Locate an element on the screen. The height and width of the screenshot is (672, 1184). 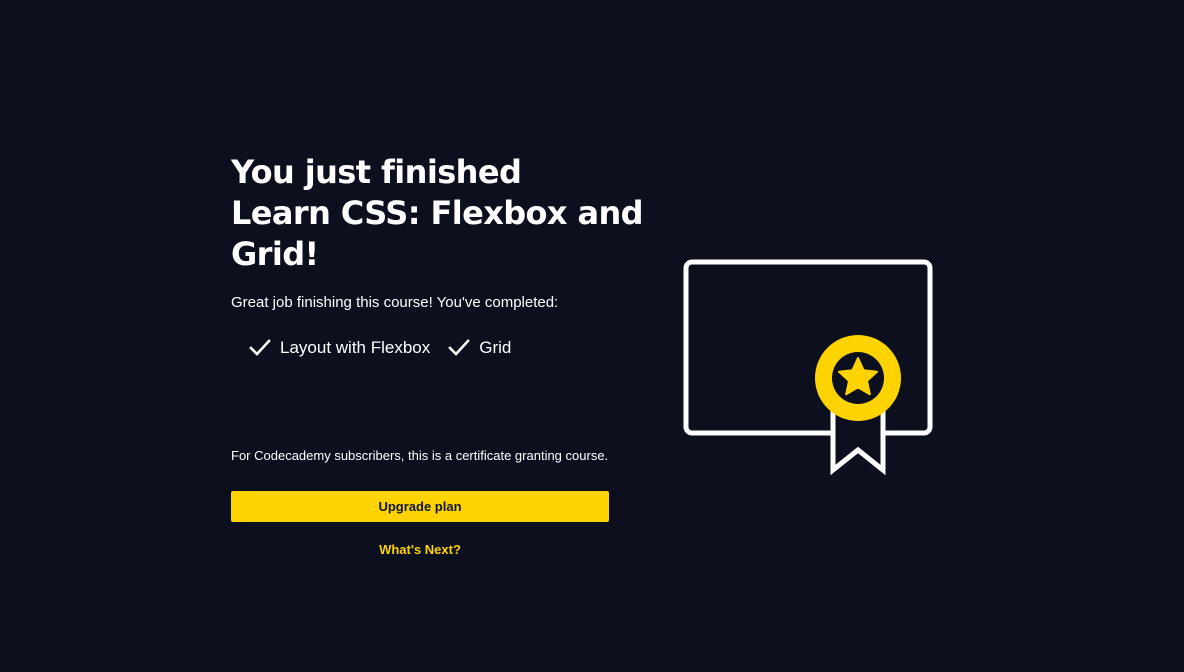
certificate-icon is located at coordinates (808, 367).